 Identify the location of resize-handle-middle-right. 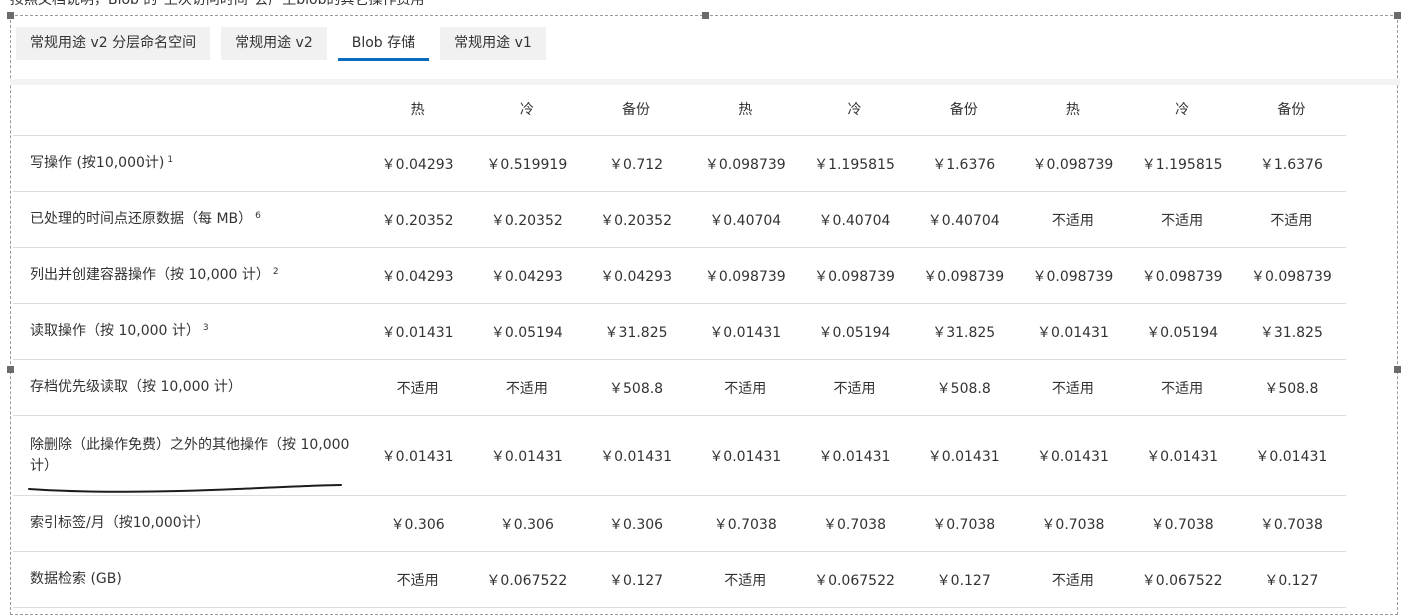
(1397, 369).